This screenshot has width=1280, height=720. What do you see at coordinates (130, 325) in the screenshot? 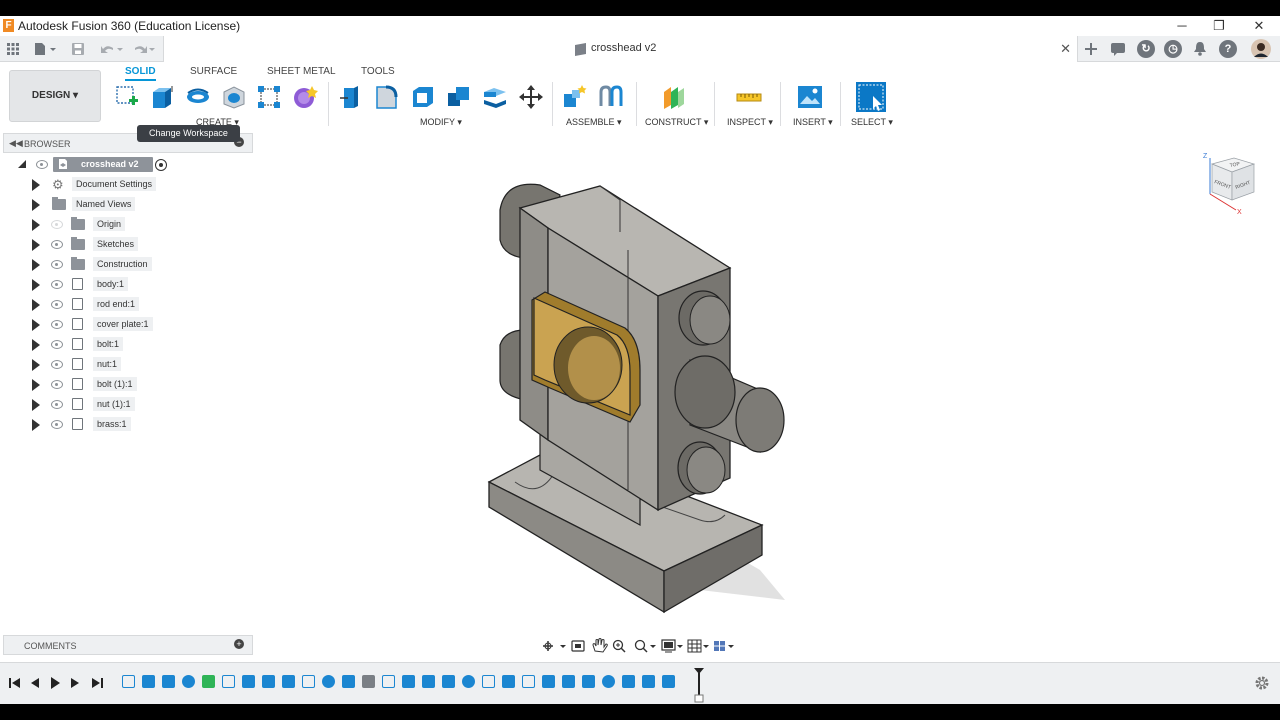
I see `tree-item: cover plate:1` at bounding box center [130, 325].